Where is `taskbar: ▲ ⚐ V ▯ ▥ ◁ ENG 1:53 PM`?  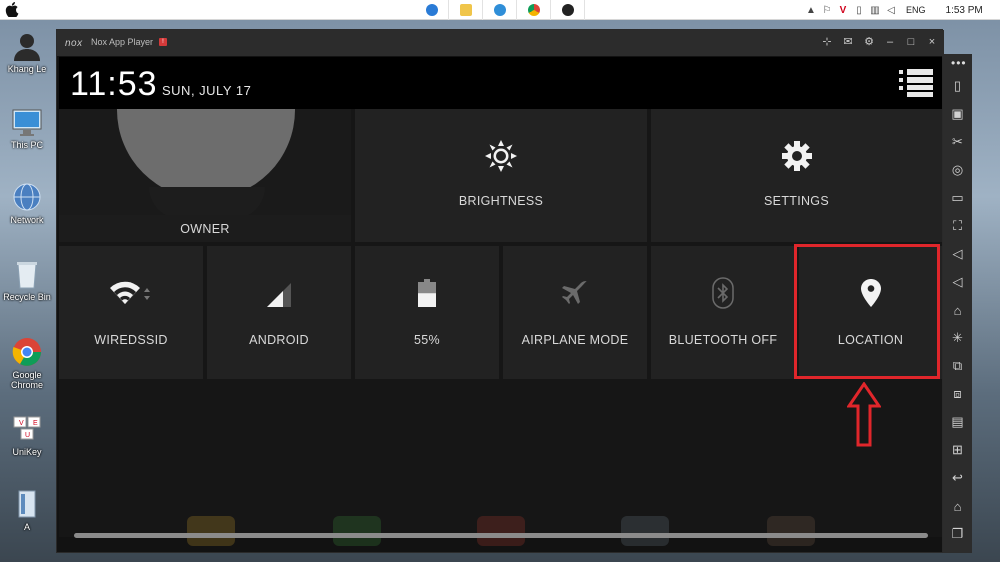
taskbar: ▲ ⚐ V ▯ ▥ ◁ ENG 1:53 PM is located at coordinates (500, 10).